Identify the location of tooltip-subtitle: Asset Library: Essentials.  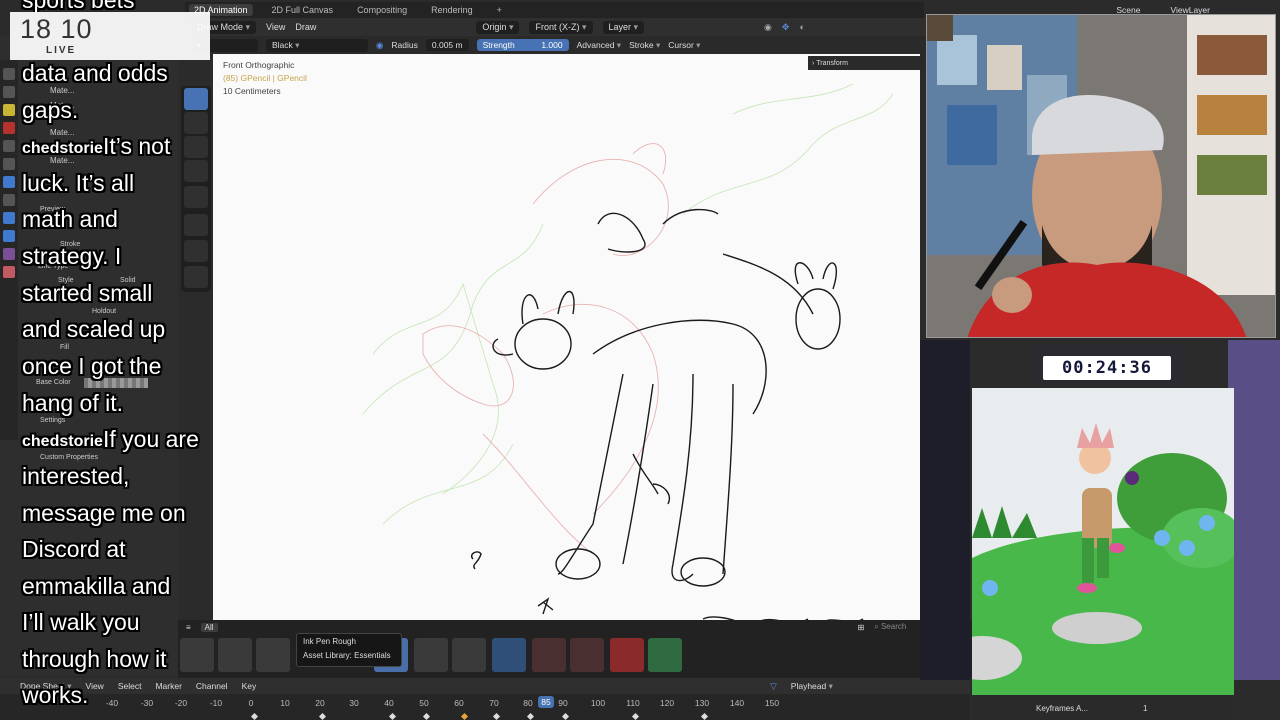
(347, 655).